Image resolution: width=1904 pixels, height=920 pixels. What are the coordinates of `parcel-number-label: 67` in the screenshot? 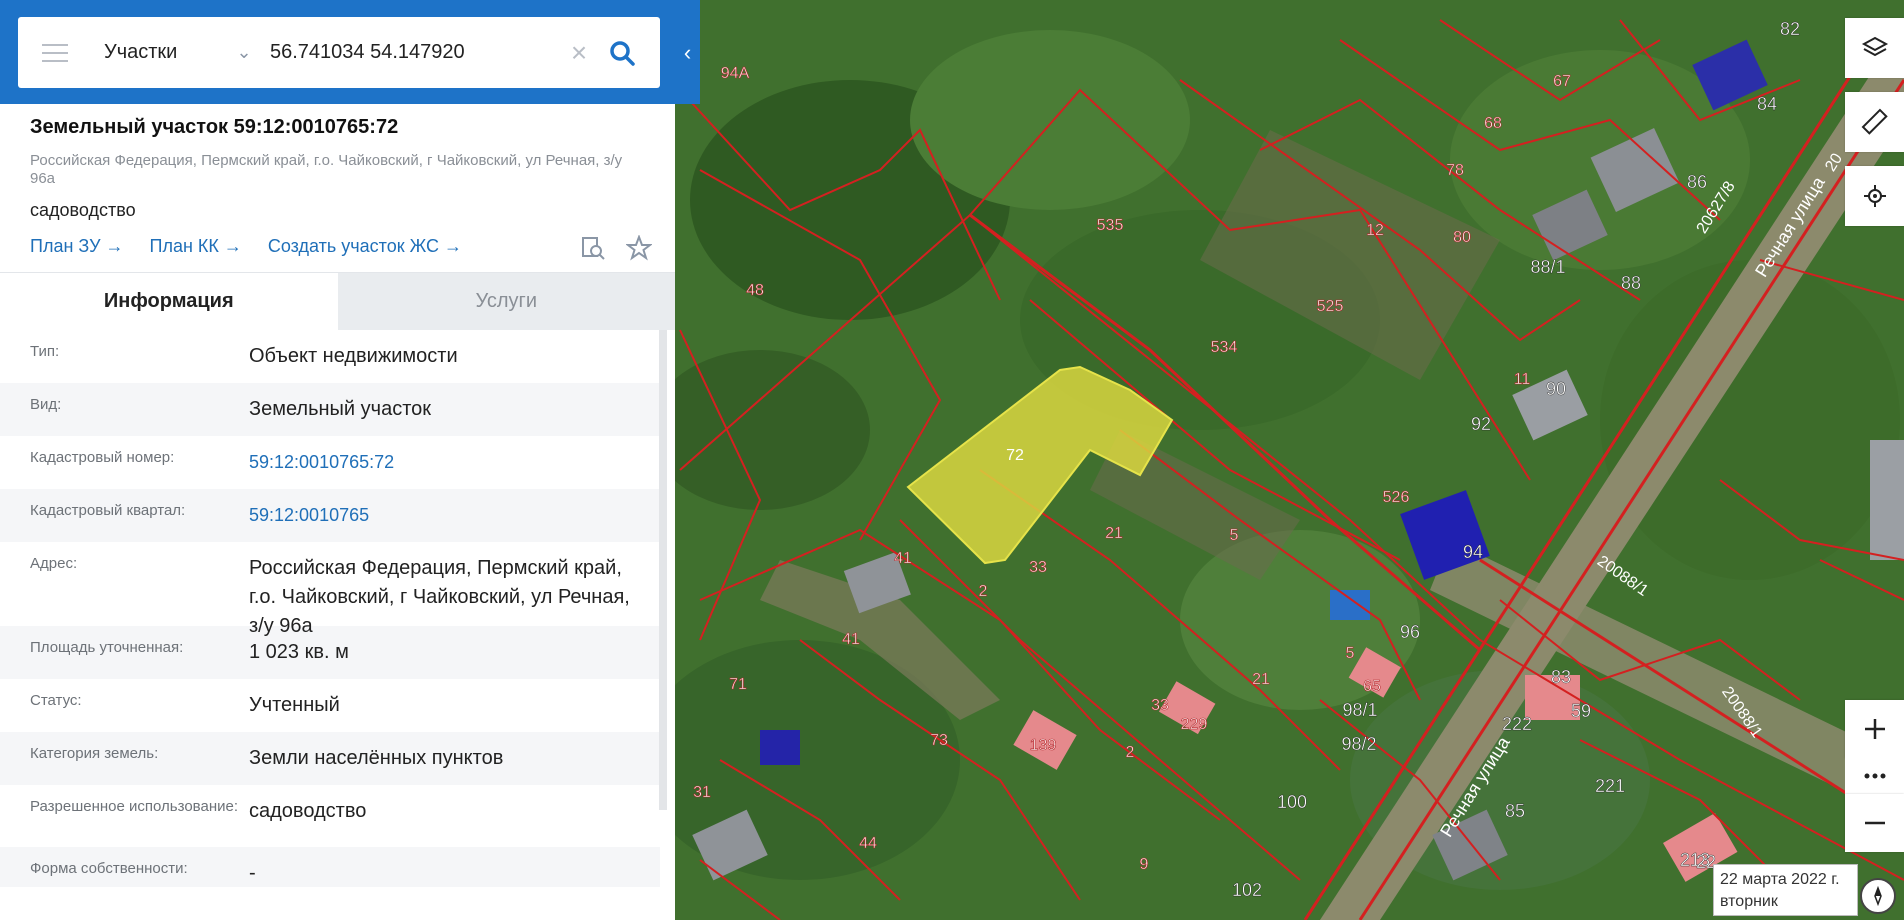 It's located at (1562, 81).